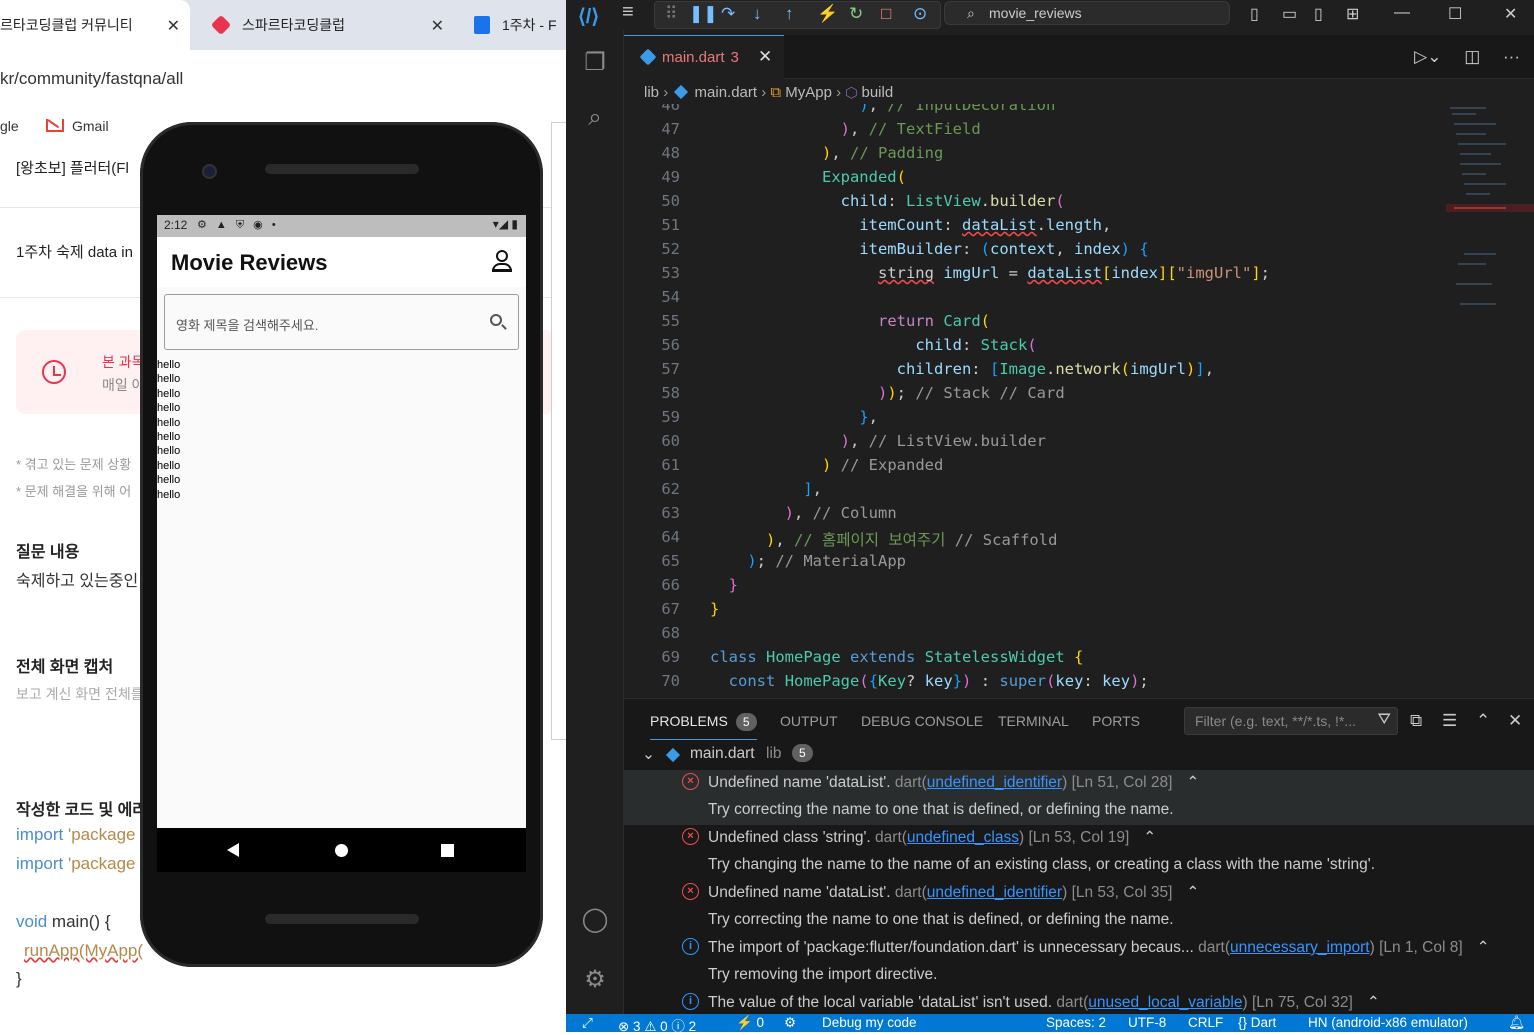  What do you see at coordinates (920, 14) in the screenshot?
I see `inspect-icon: ⊙` at bounding box center [920, 14].